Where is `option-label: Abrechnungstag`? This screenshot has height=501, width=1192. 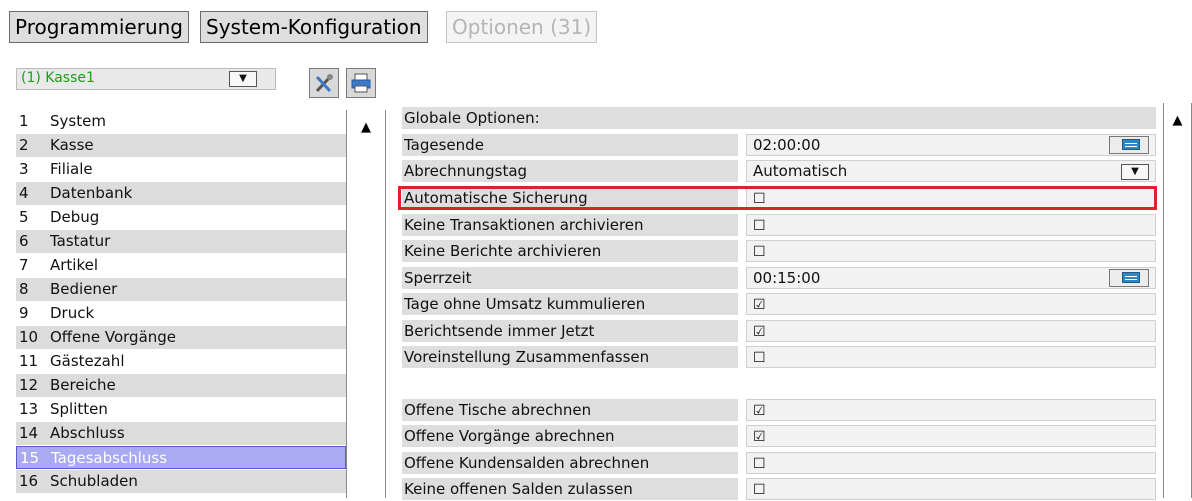
option-label: Abrechnungstag is located at coordinates (570, 171).